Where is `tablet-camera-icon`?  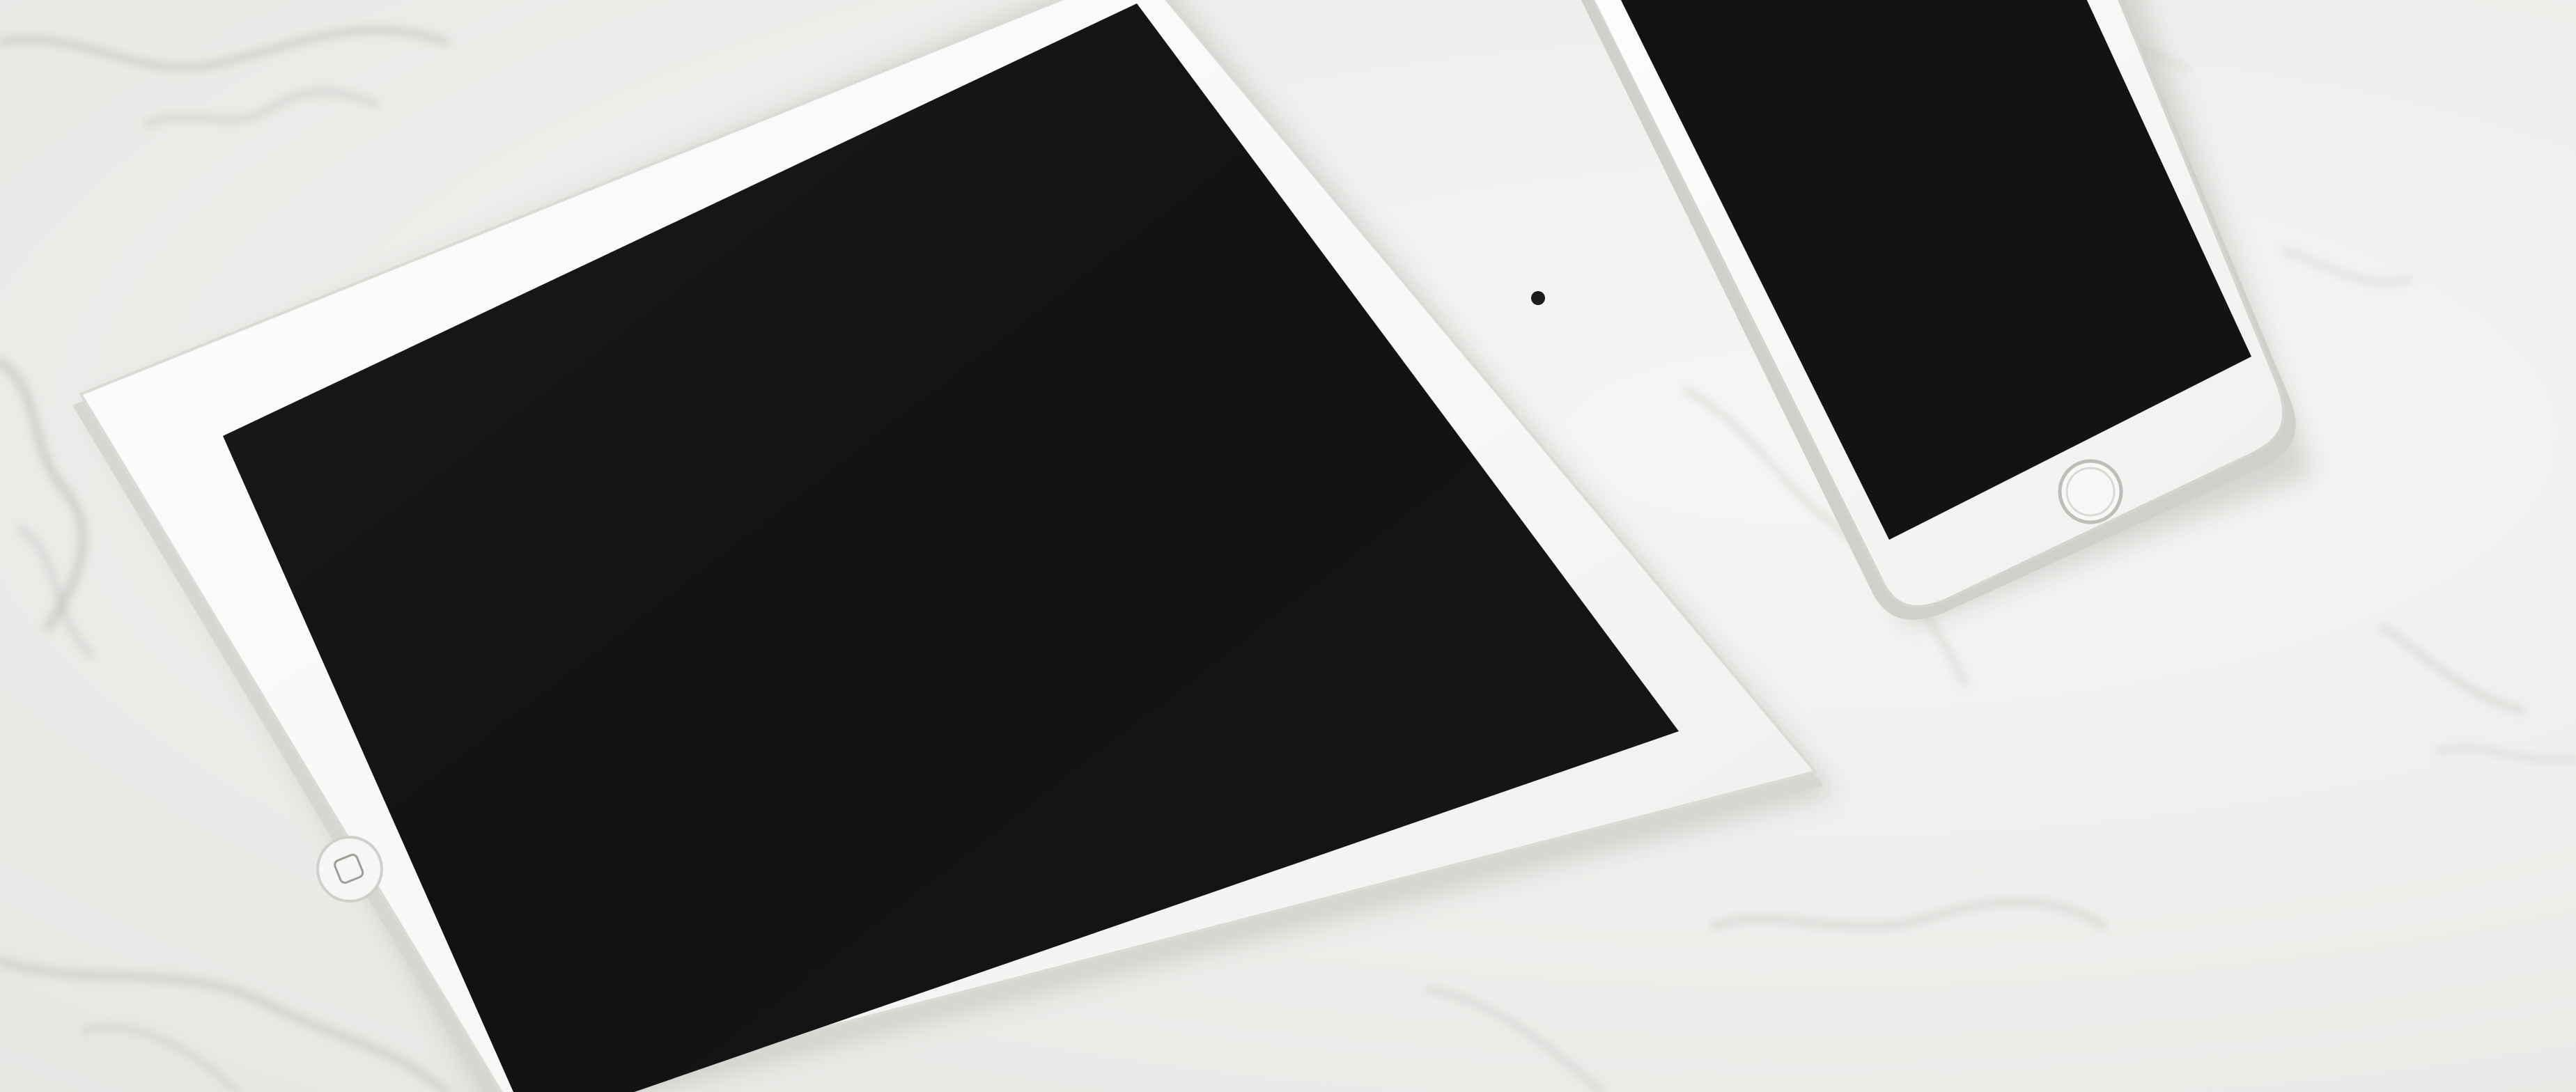 tablet-camera-icon is located at coordinates (1538, 298).